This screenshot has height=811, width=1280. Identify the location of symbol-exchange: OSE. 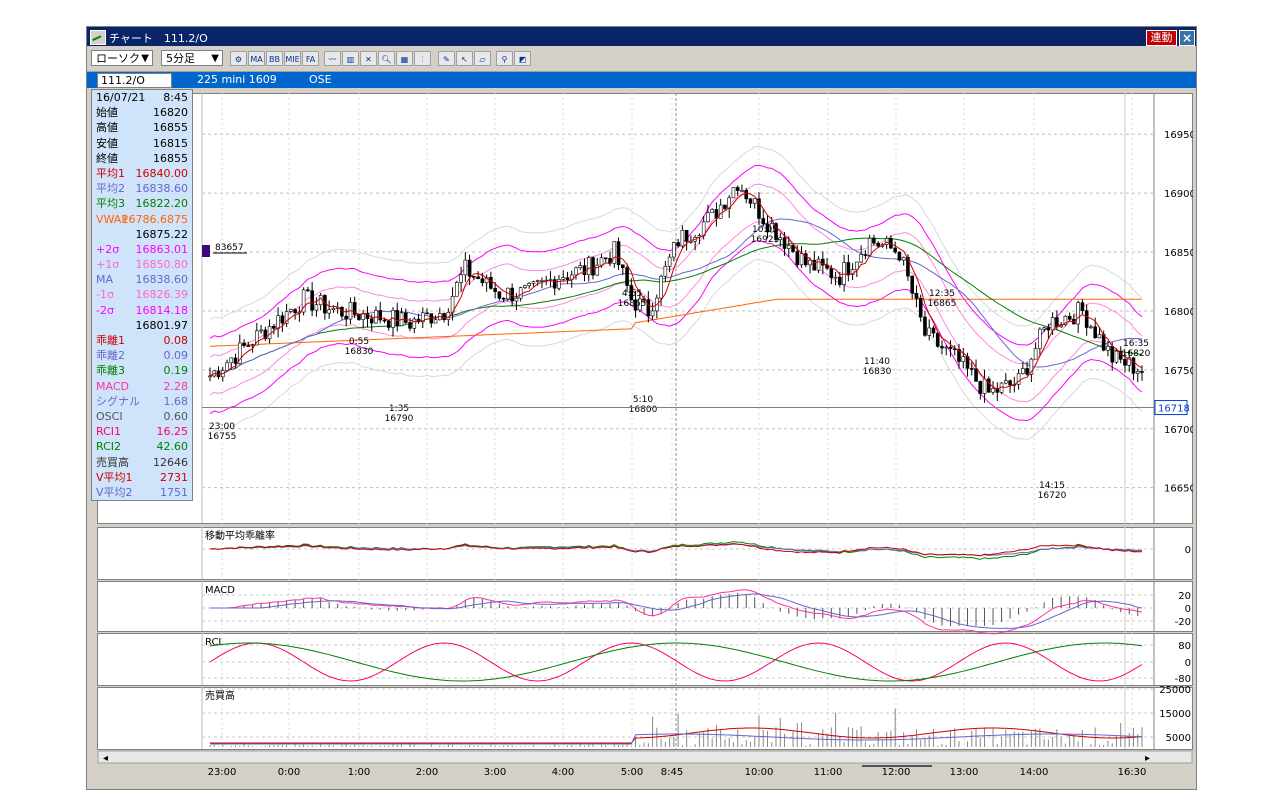
(320, 79).